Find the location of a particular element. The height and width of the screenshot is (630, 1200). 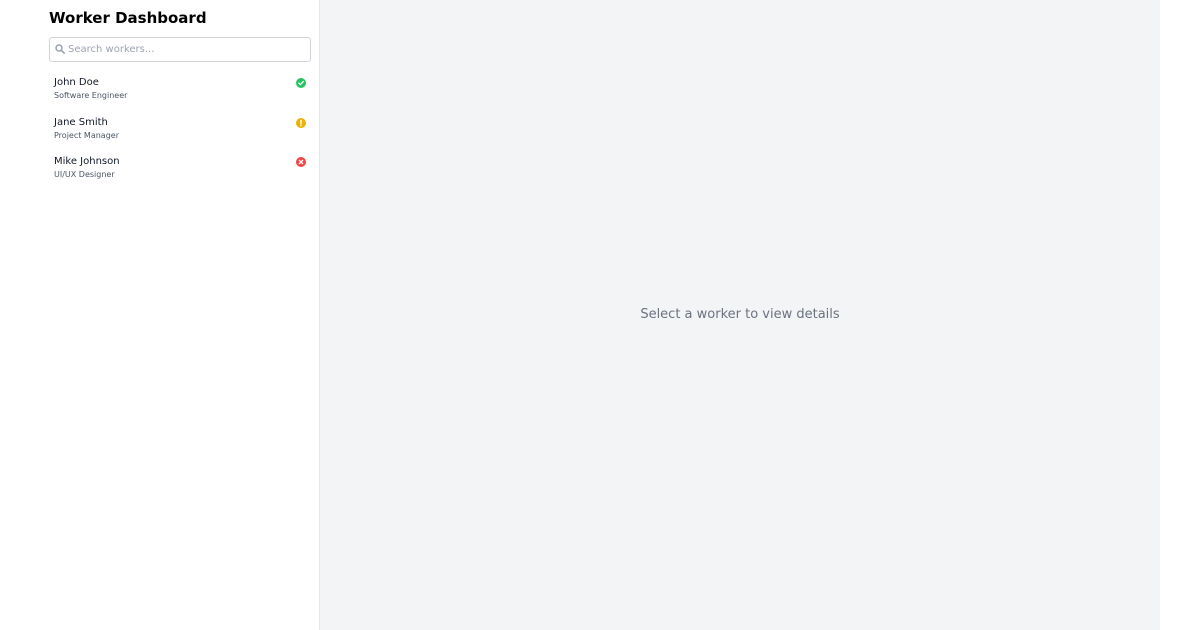

check-circle-icon is located at coordinates (301, 83).